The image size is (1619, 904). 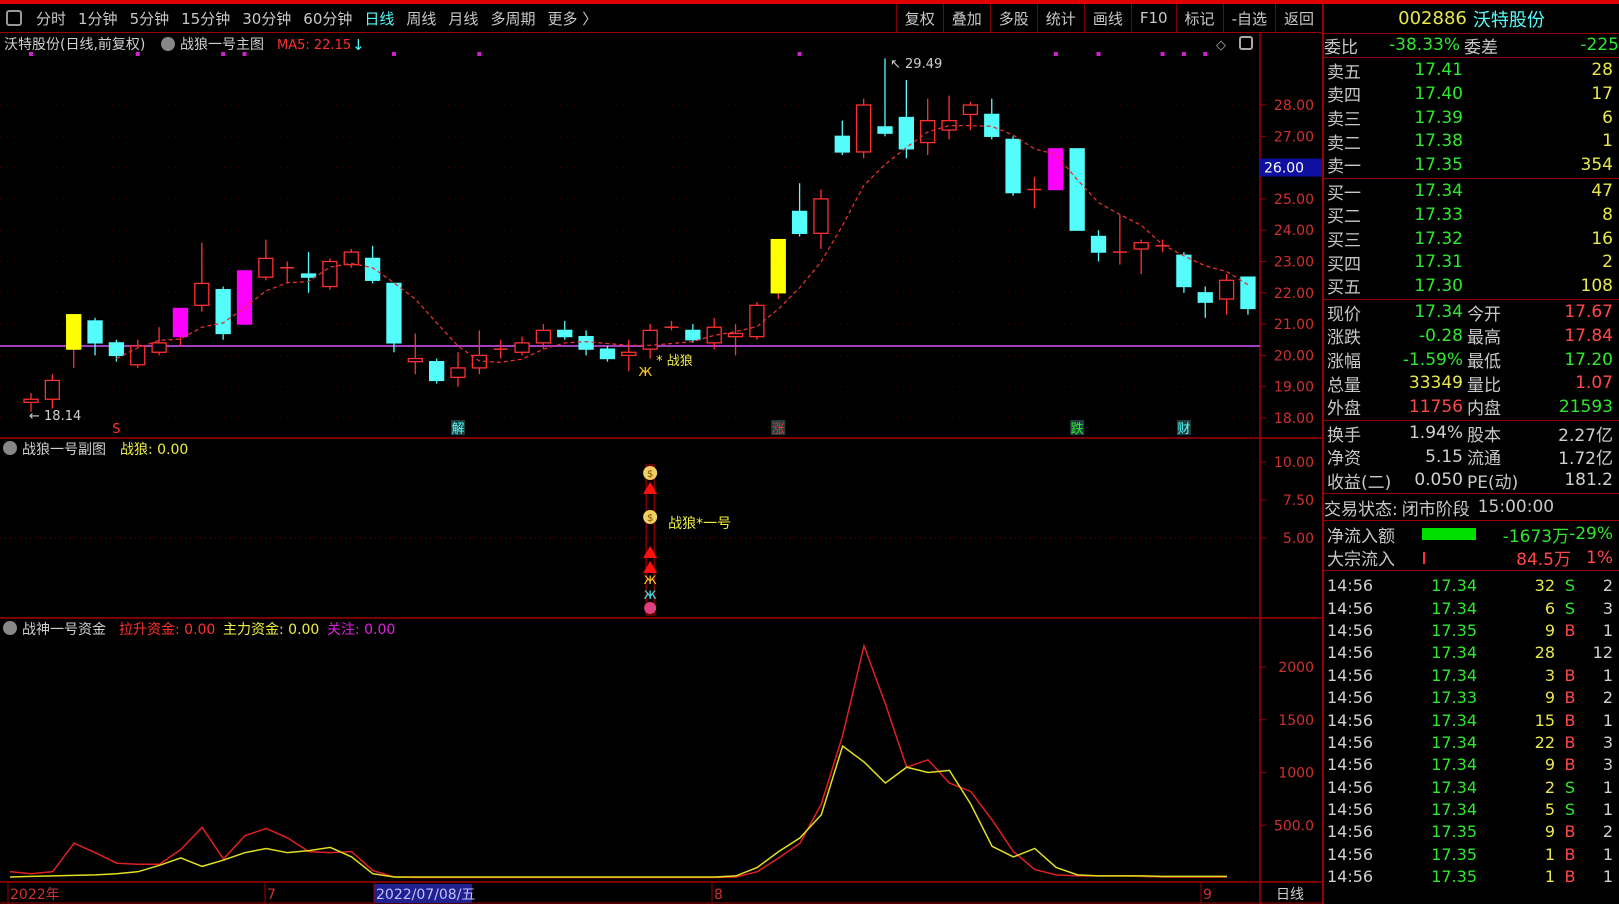 What do you see at coordinates (1294, 463) in the screenshot?
I see `sub-tick-label: 10.00` at bounding box center [1294, 463].